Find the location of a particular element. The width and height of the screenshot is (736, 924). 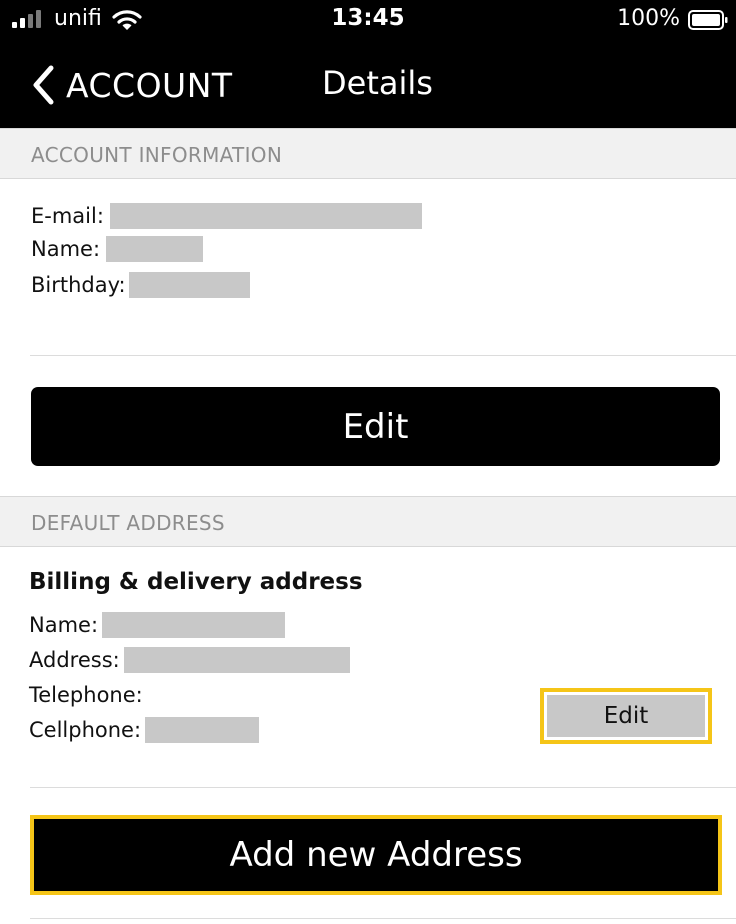

email-redacted-value is located at coordinates (265, 216).